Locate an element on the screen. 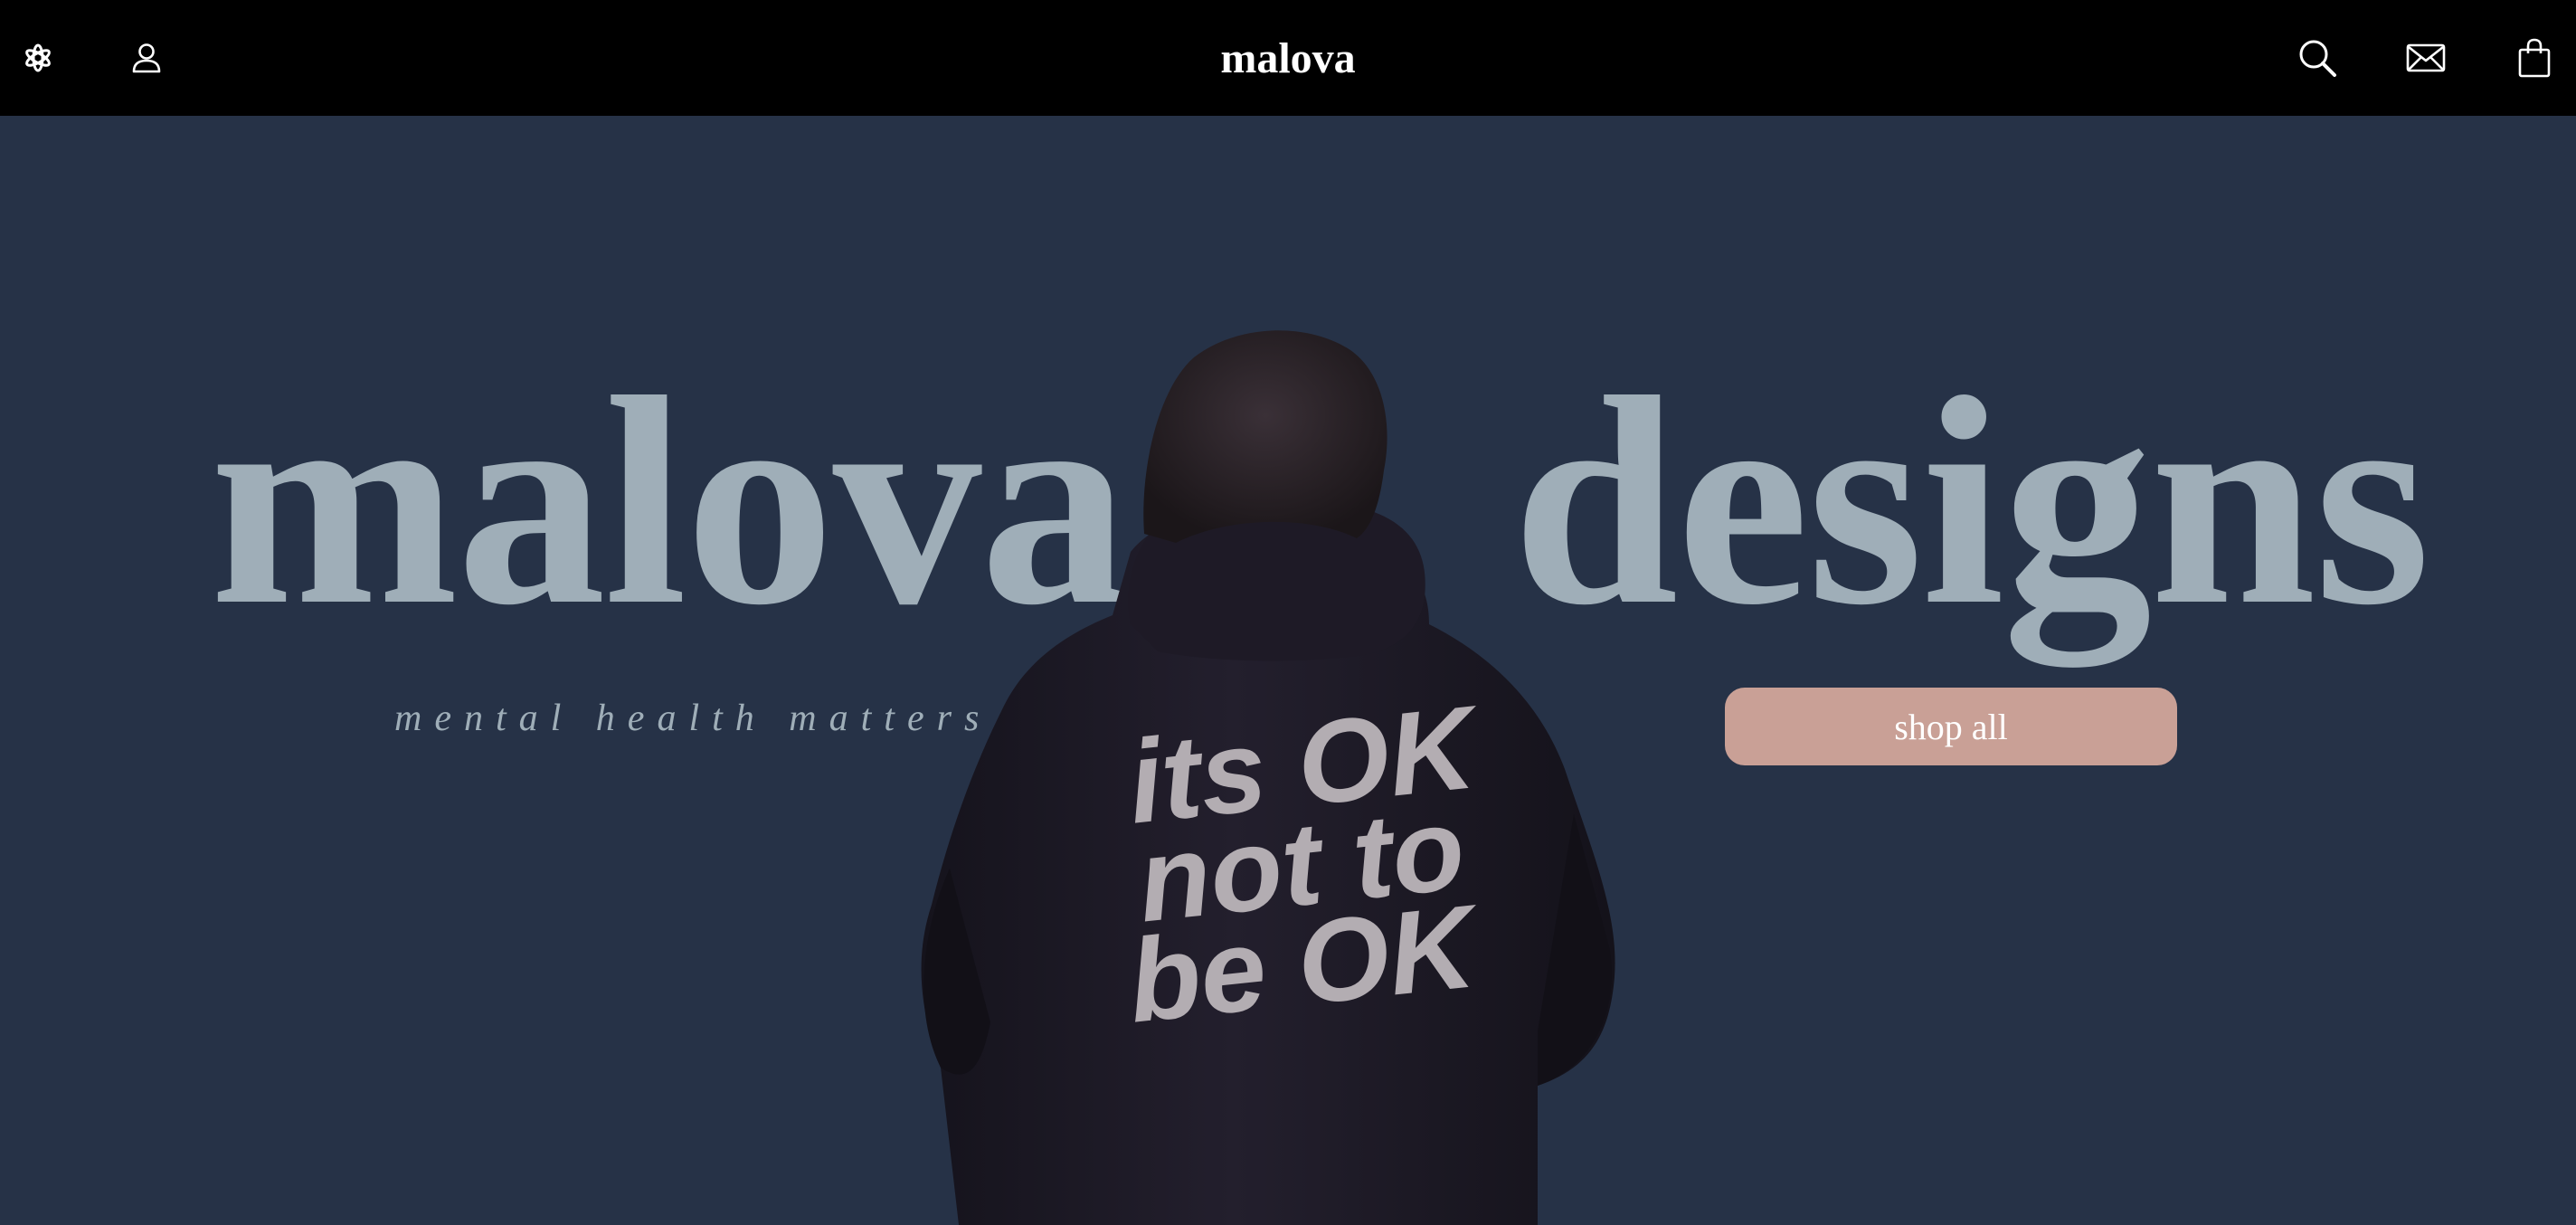 Image resolution: width=2576 pixels, height=1225 pixels. top-nav-bar: malova is located at coordinates (1288, 58).